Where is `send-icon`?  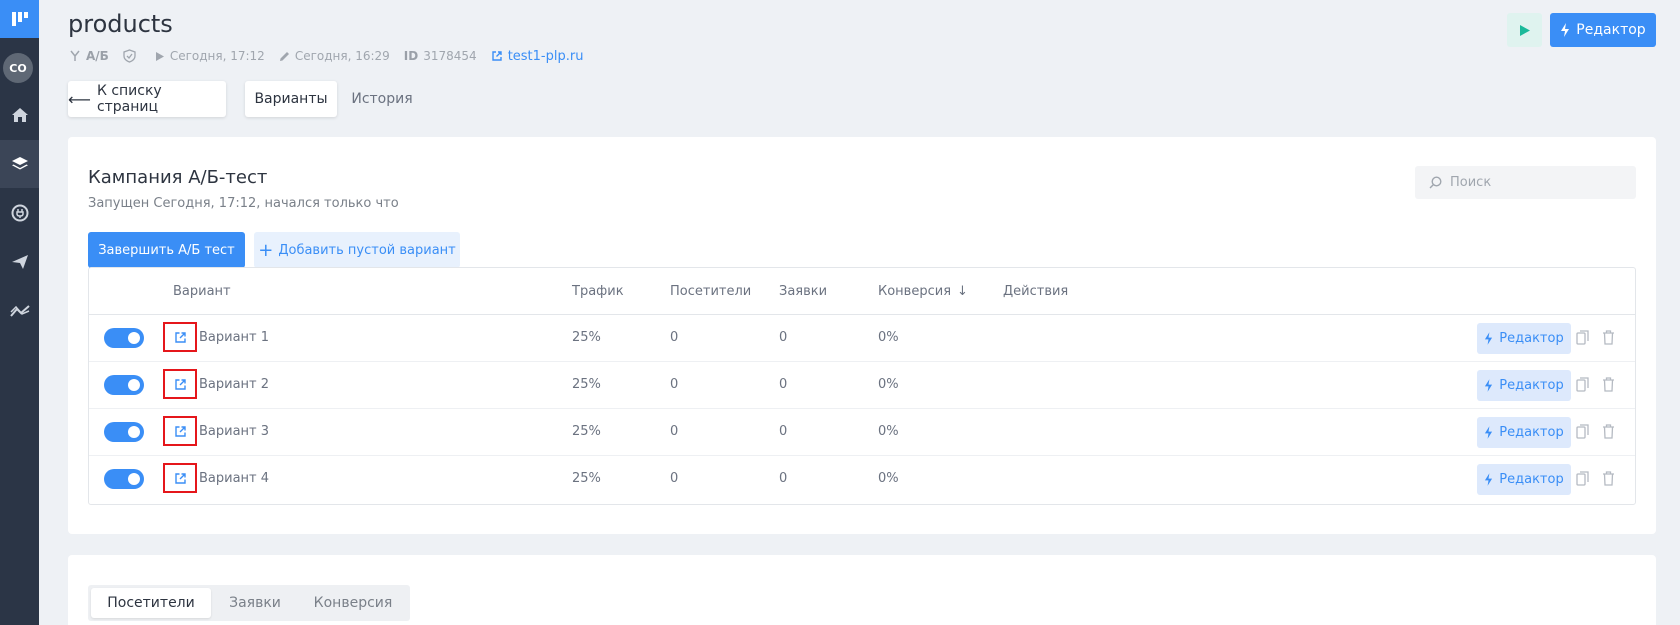
send-icon is located at coordinates (19, 262).